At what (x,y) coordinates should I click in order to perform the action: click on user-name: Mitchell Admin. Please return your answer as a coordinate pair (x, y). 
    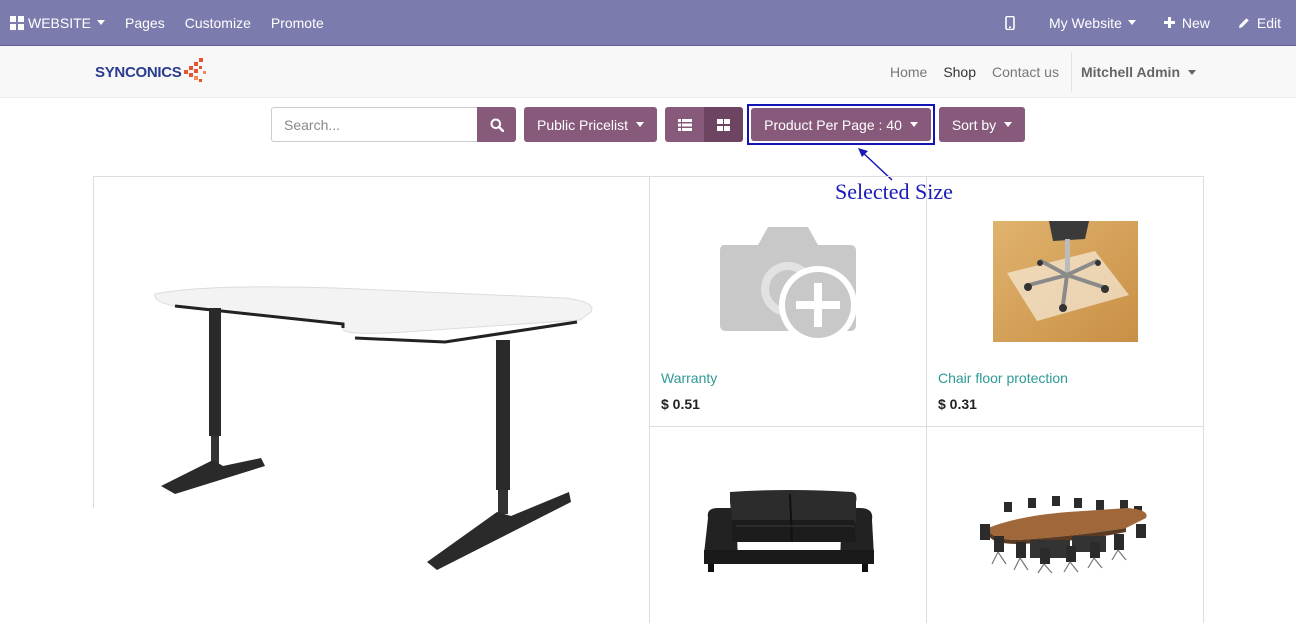
    Looking at the image, I should click on (1130, 72).